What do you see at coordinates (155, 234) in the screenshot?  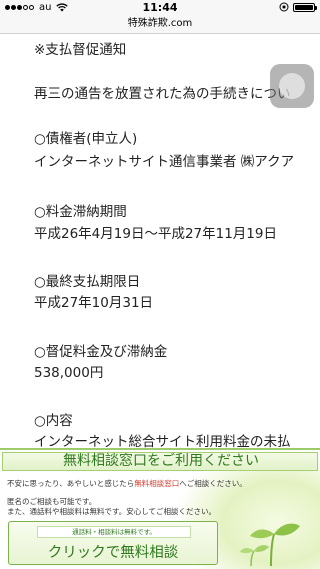 I see `period-value: 平成26年4月19日～平成27年11月19日` at bounding box center [155, 234].